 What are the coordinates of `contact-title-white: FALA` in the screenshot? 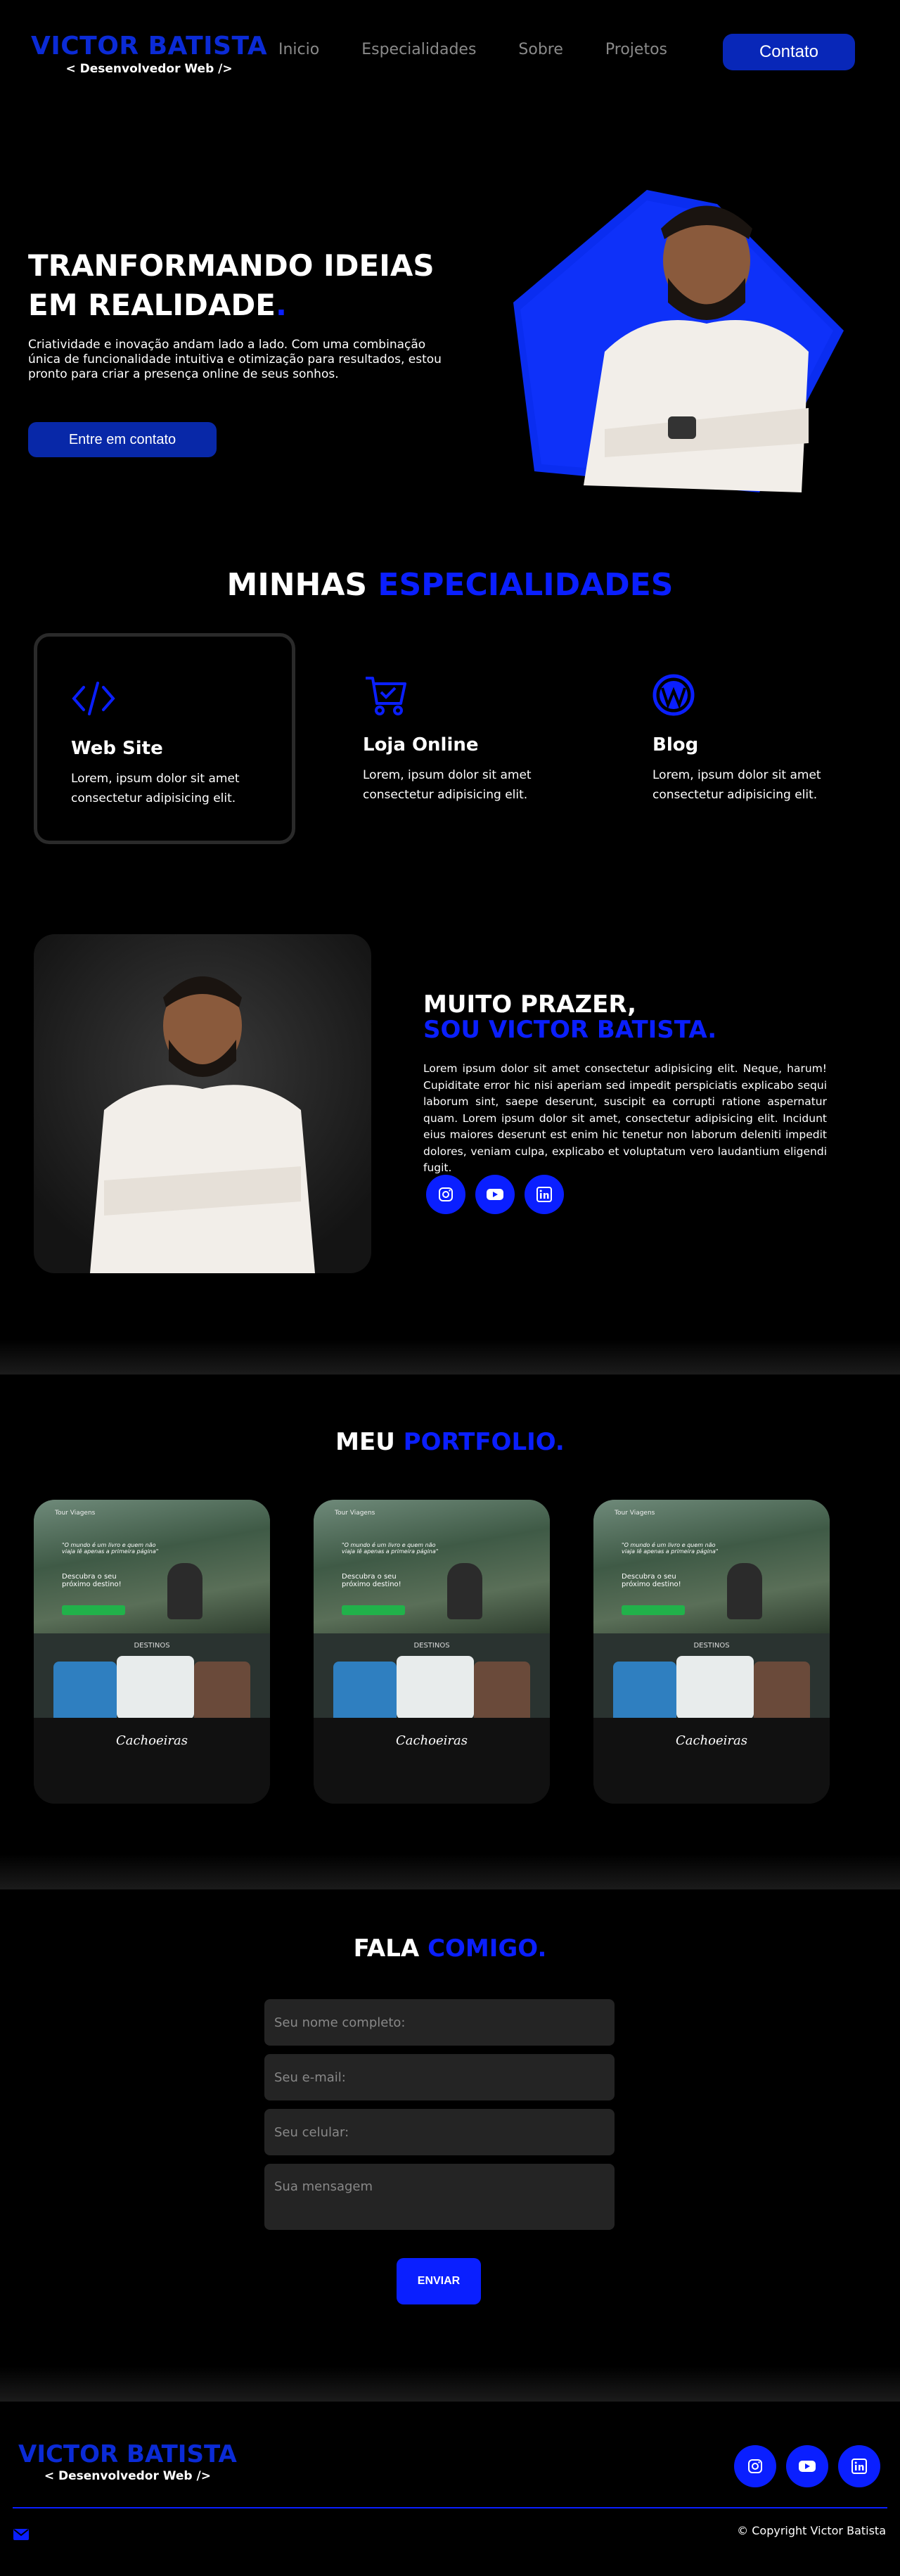 It's located at (391, 1948).